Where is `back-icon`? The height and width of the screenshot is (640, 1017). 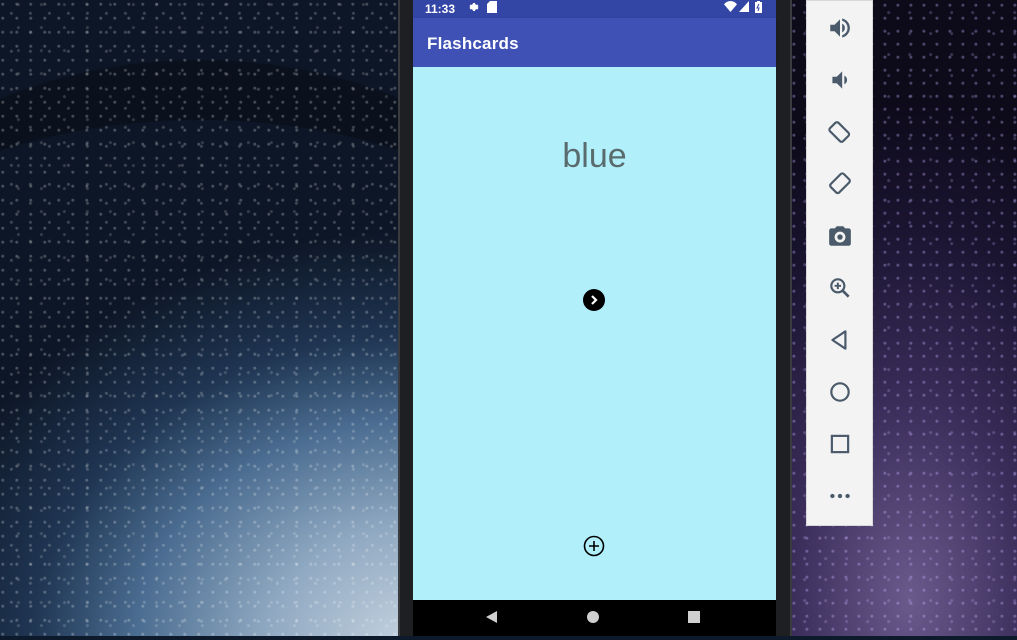 back-icon is located at coordinates (840, 340).